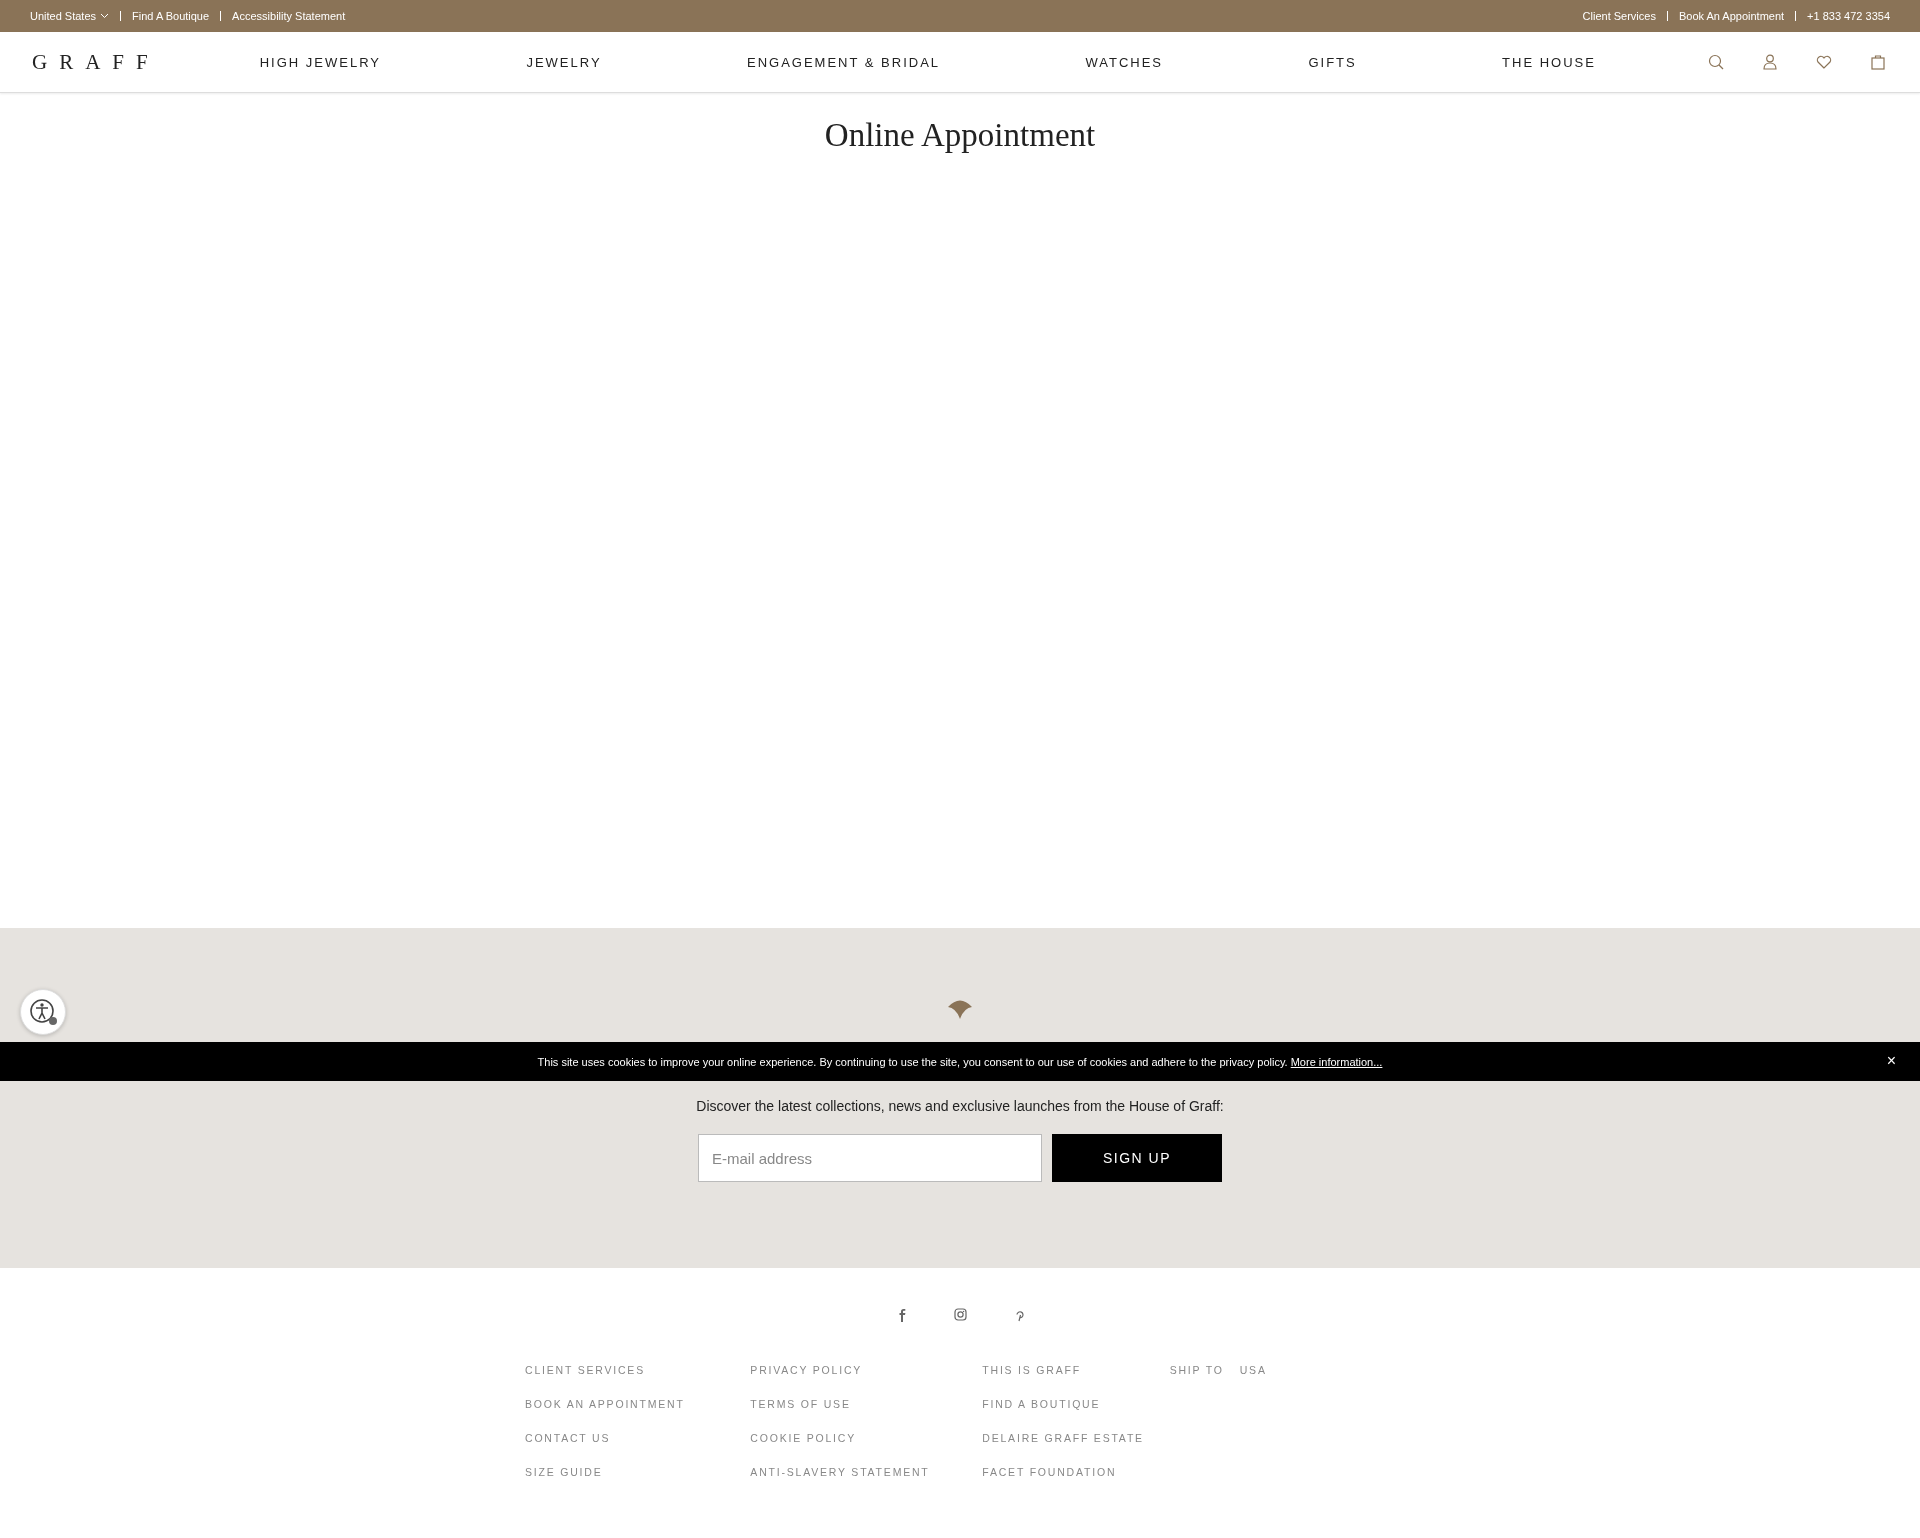  I want to click on person-icon, so click(1770, 62).